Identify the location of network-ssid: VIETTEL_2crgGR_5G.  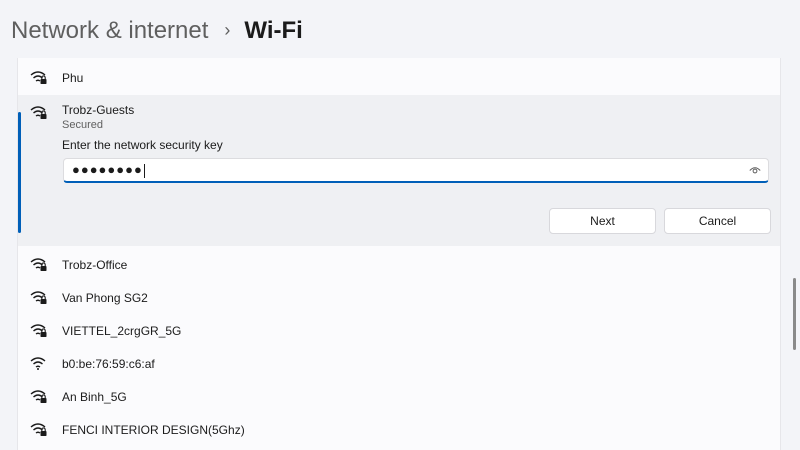
(122, 330).